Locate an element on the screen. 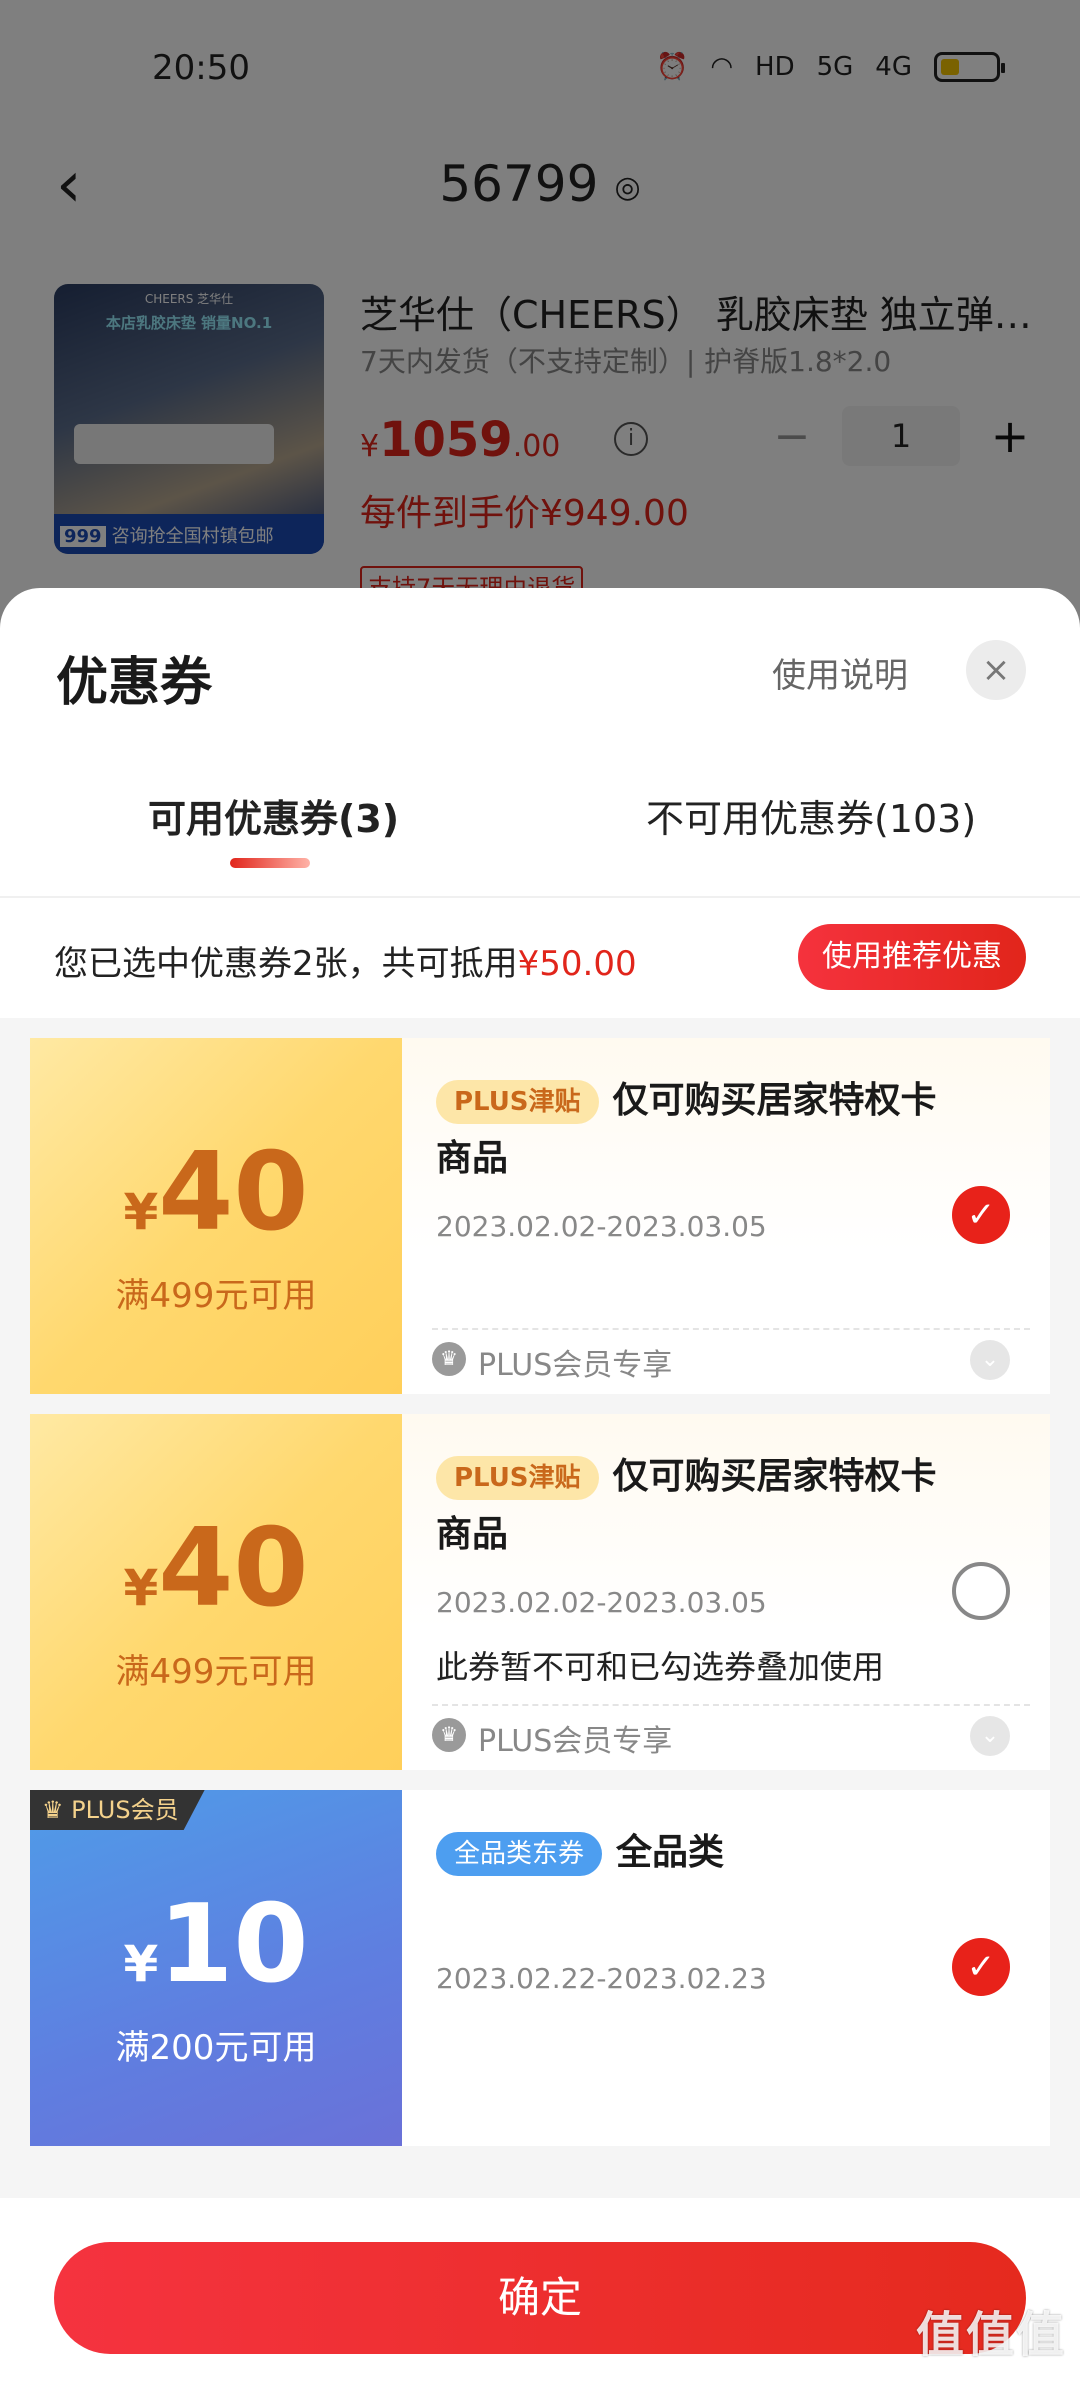  coupon-conflict-note: 此券暂不可和已勾选券叠加使用 is located at coordinates (660, 1667).